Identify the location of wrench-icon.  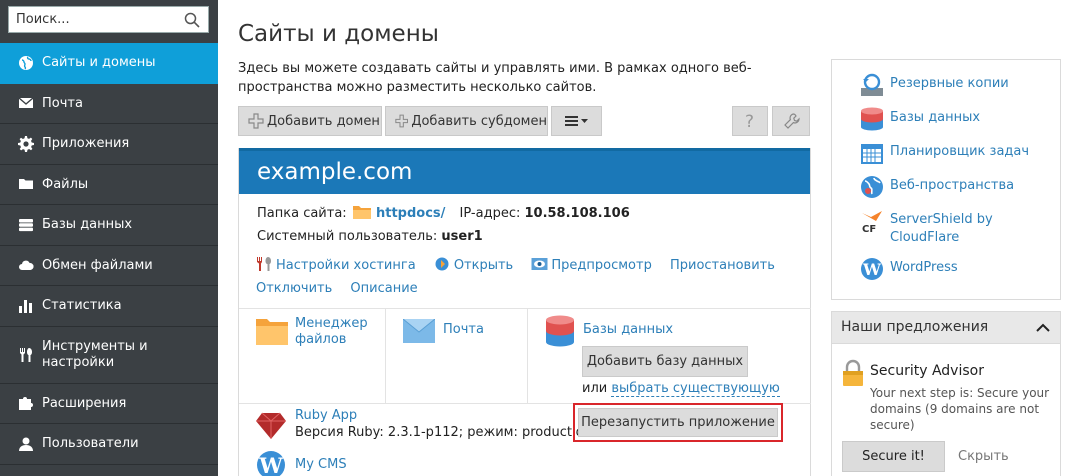
(792, 121).